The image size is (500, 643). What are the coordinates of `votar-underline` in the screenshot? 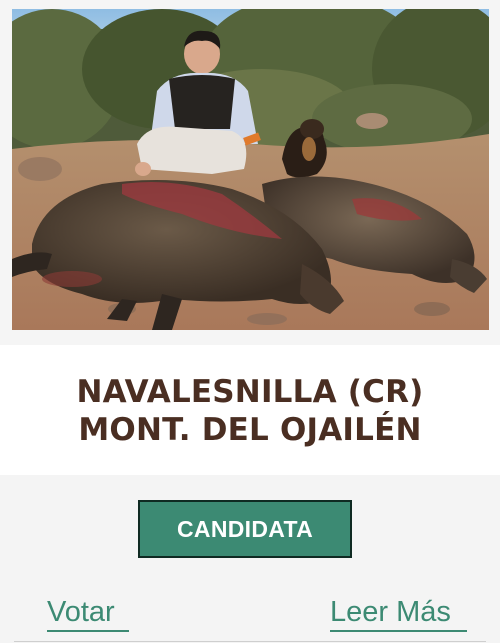 It's located at (88, 631).